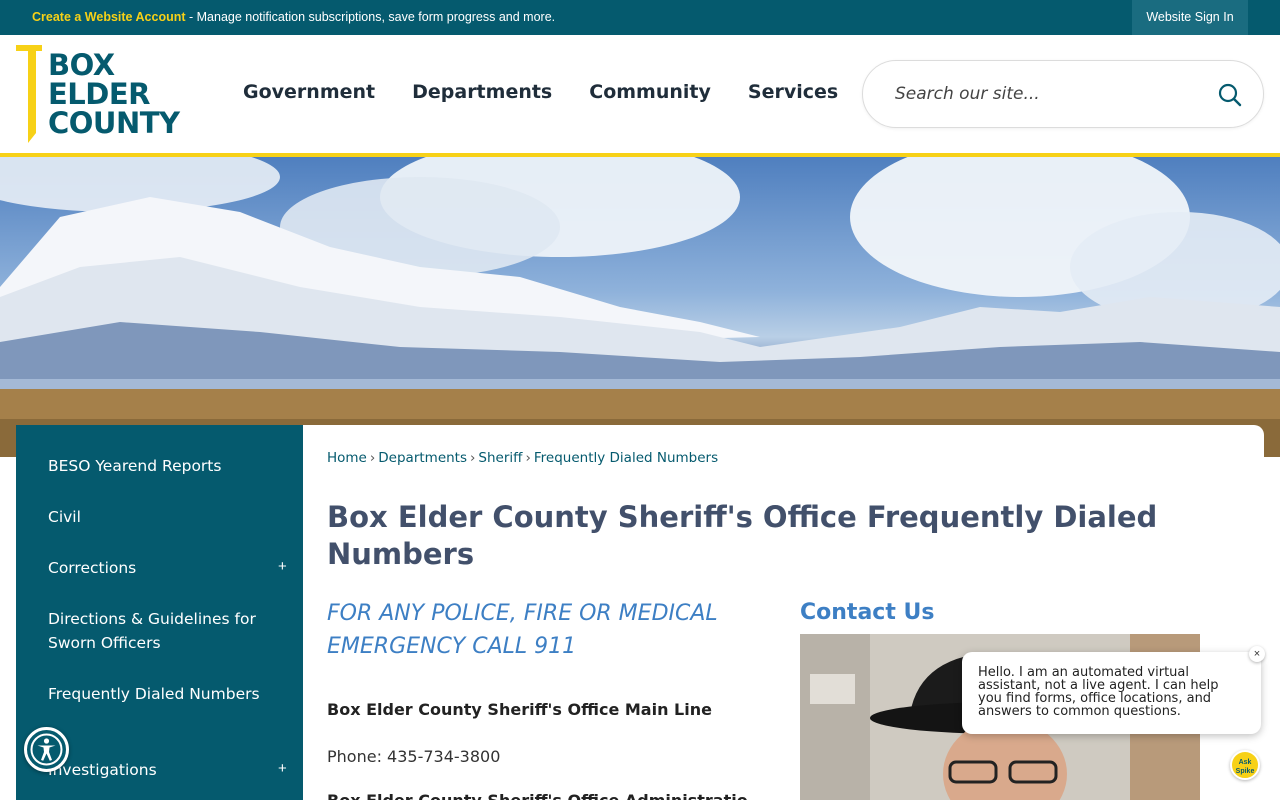 The height and width of the screenshot is (800, 1280). What do you see at coordinates (109, 17) in the screenshot?
I see `create-account-link: Create a Website Account` at bounding box center [109, 17].